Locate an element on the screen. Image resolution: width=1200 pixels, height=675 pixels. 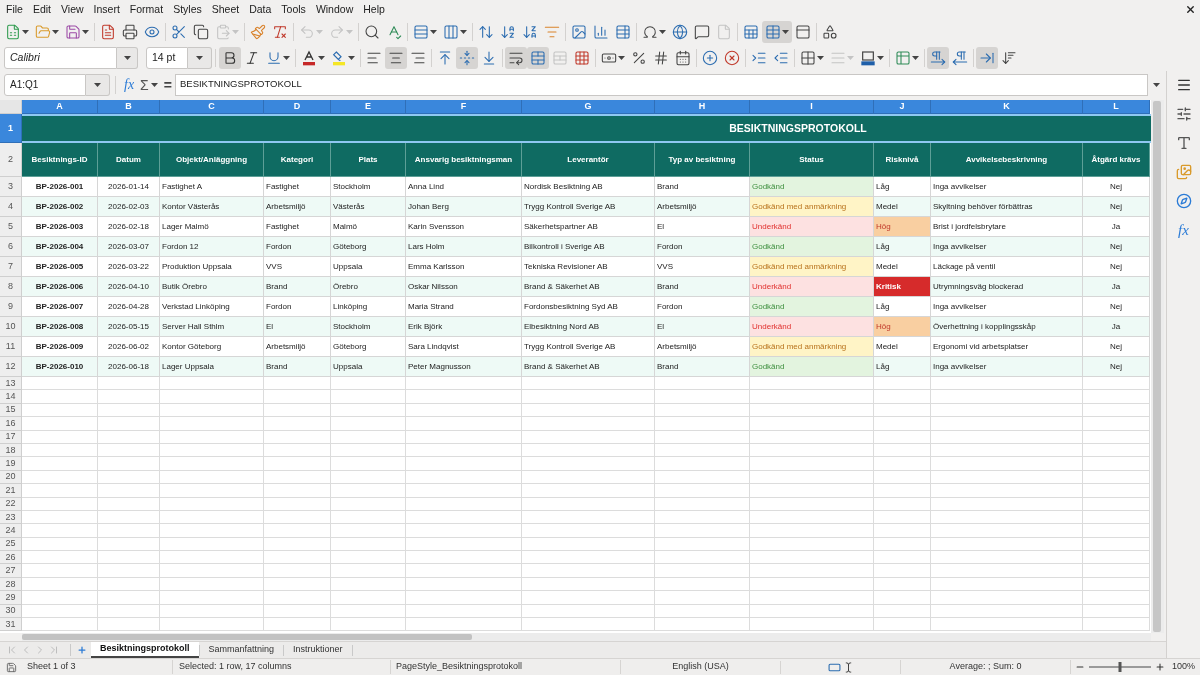
printer-icon is located at coordinates (130, 31).